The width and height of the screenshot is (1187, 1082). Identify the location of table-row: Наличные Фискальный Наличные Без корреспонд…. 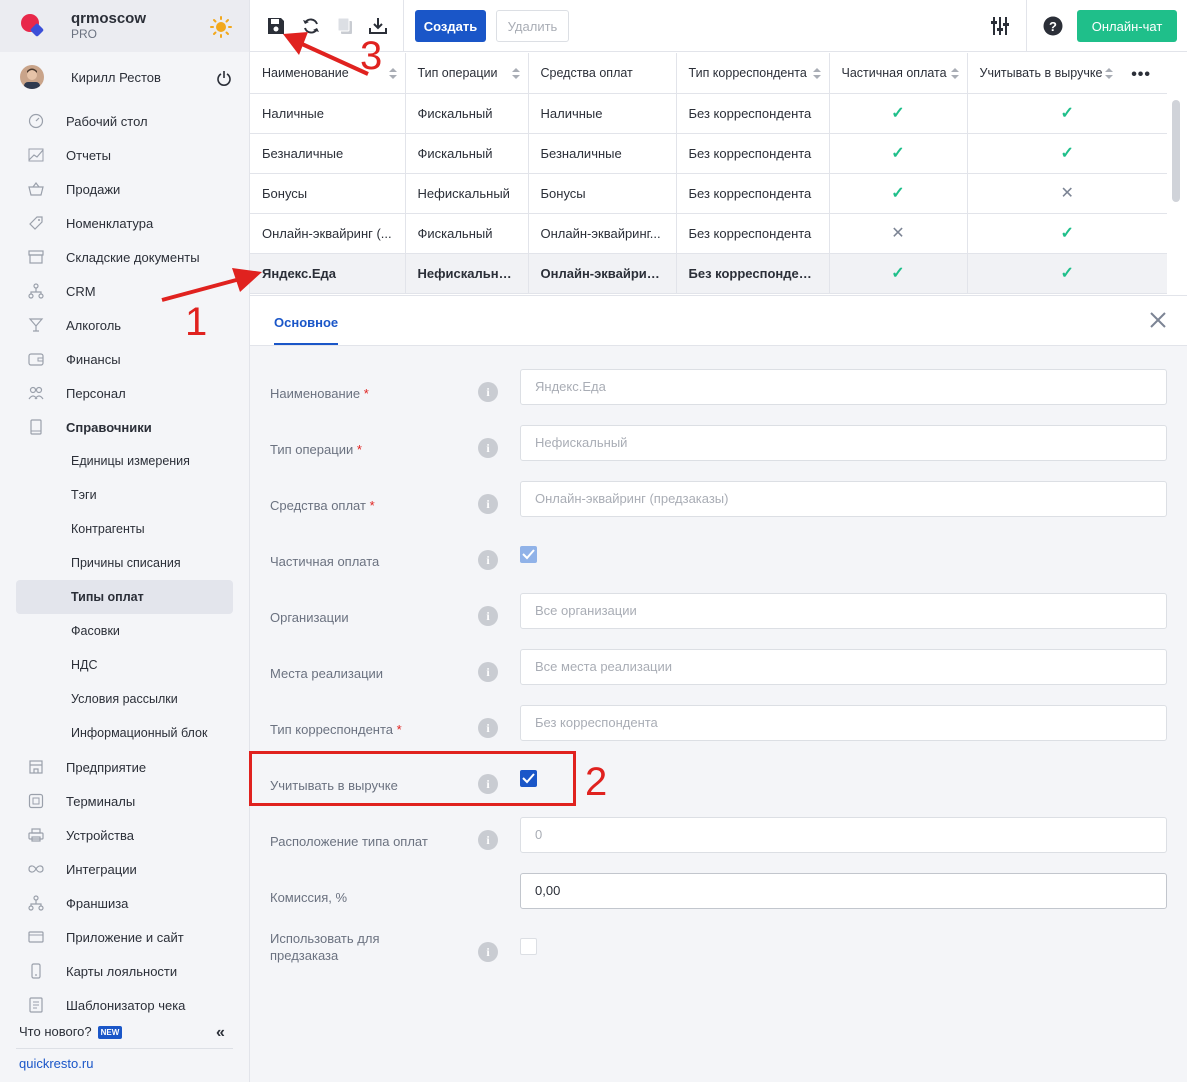
(708, 113).